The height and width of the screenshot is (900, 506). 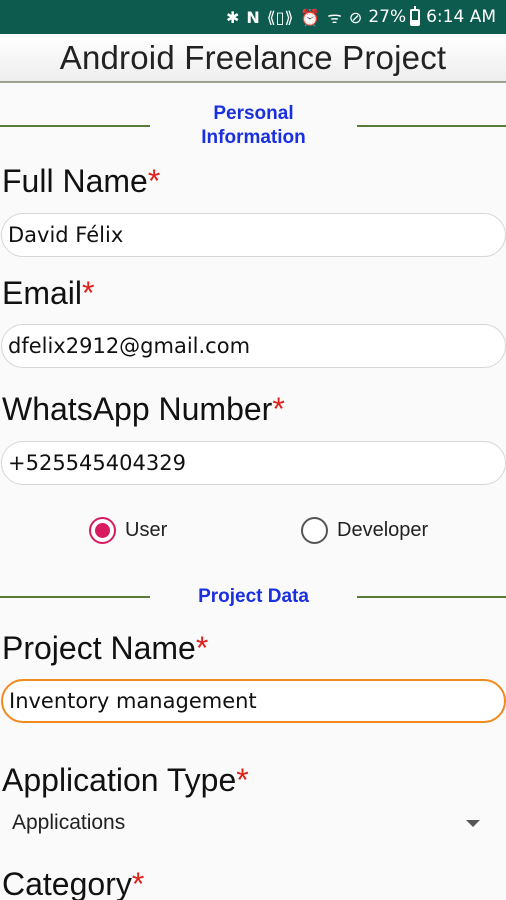 What do you see at coordinates (75, 181) in the screenshot?
I see `full-name-label-text: Full Name` at bounding box center [75, 181].